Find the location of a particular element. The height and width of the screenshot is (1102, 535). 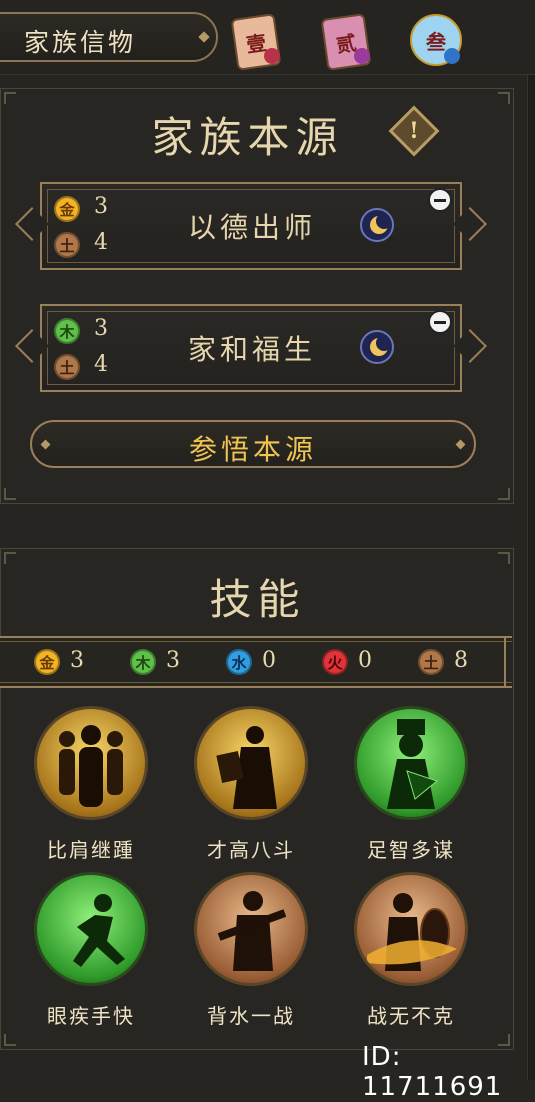

comprehend-source-label: 参悟本源 is located at coordinates (252, 449).